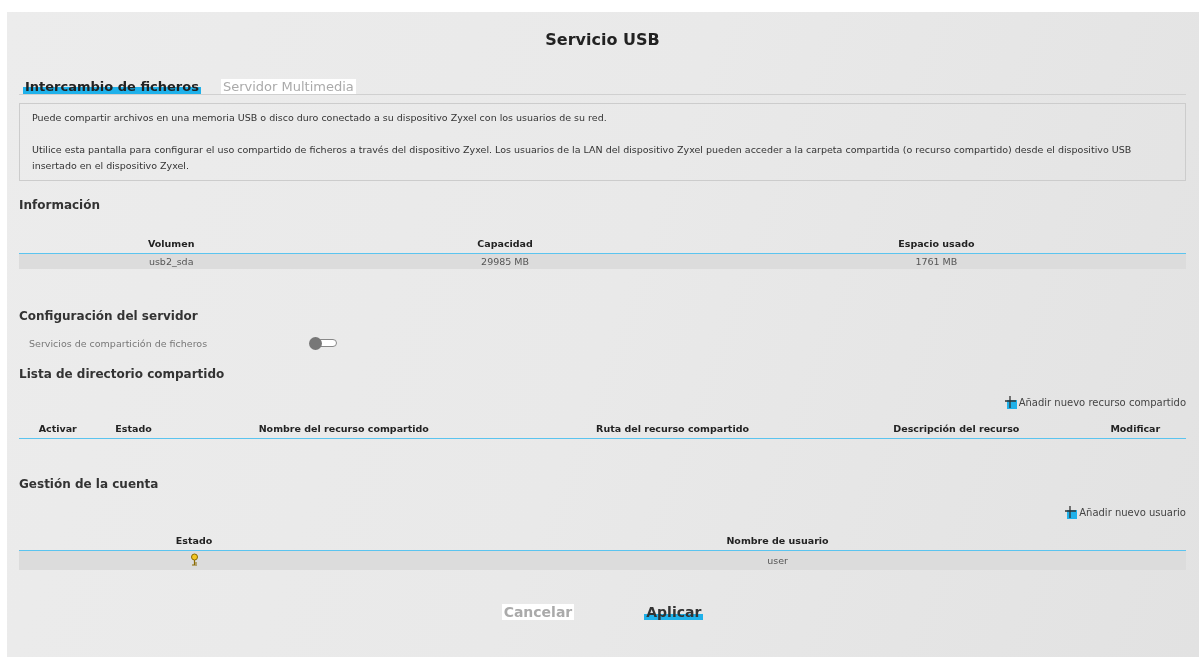  I want to click on add-share-link: Añadir nuevo recurso compartido, so click(1094, 402).